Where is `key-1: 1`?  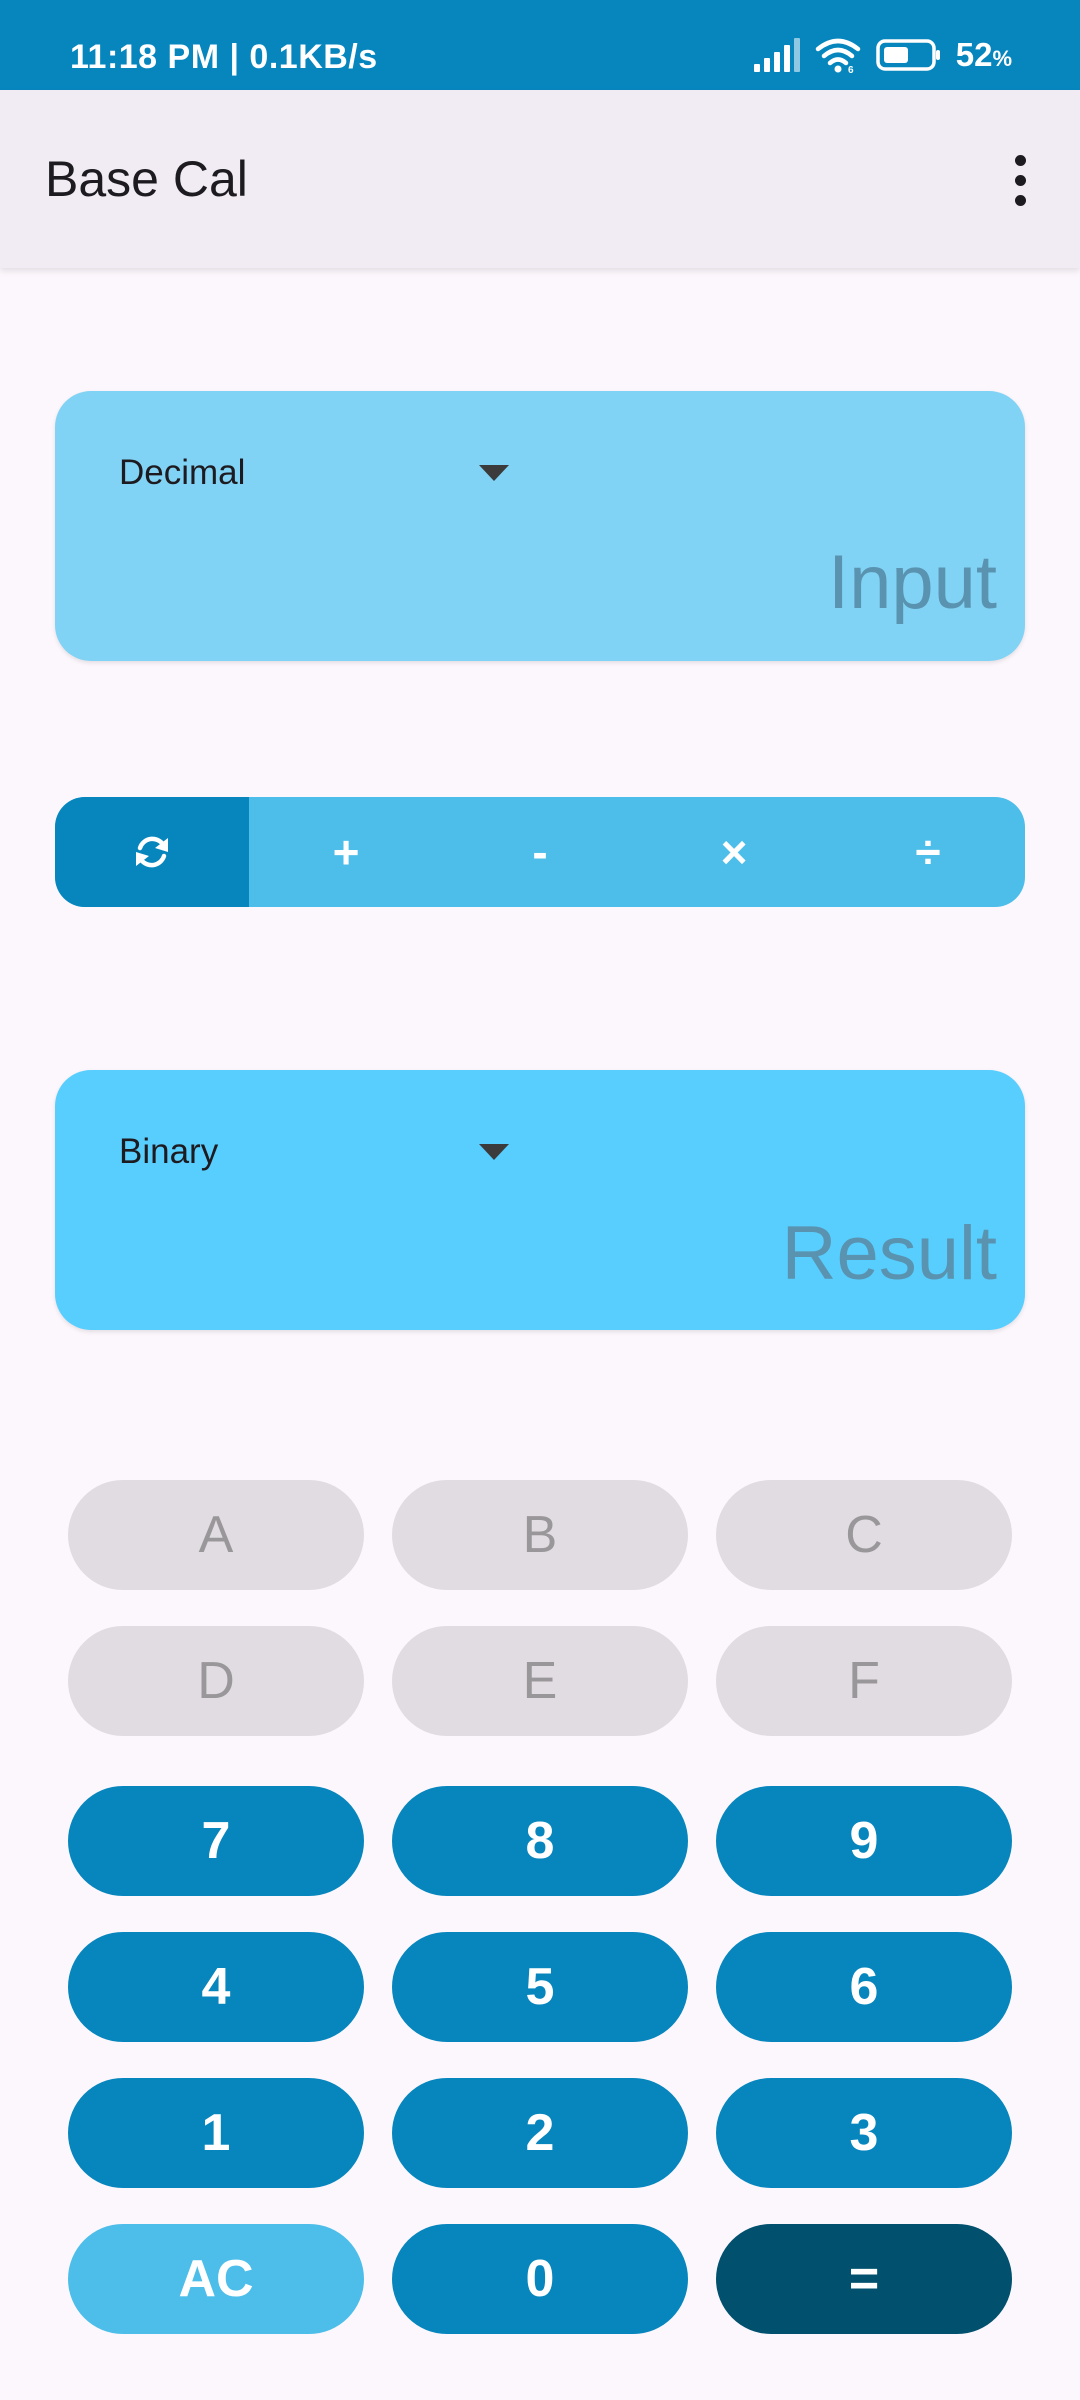 key-1: 1 is located at coordinates (216, 2133).